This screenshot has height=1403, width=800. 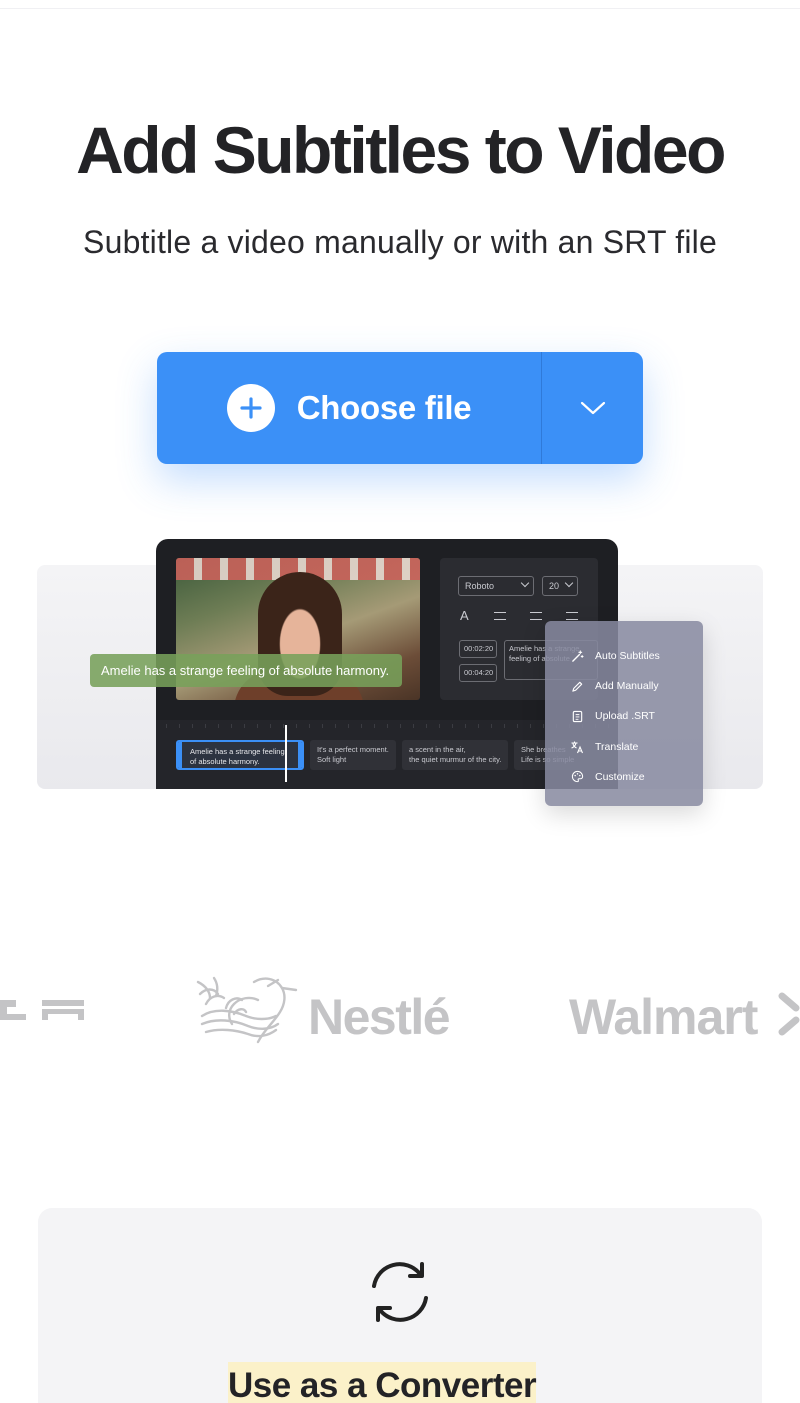 What do you see at coordinates (500, 616) in the screenshot?
I see `align-left-icon` at bounding box center [500, 616].